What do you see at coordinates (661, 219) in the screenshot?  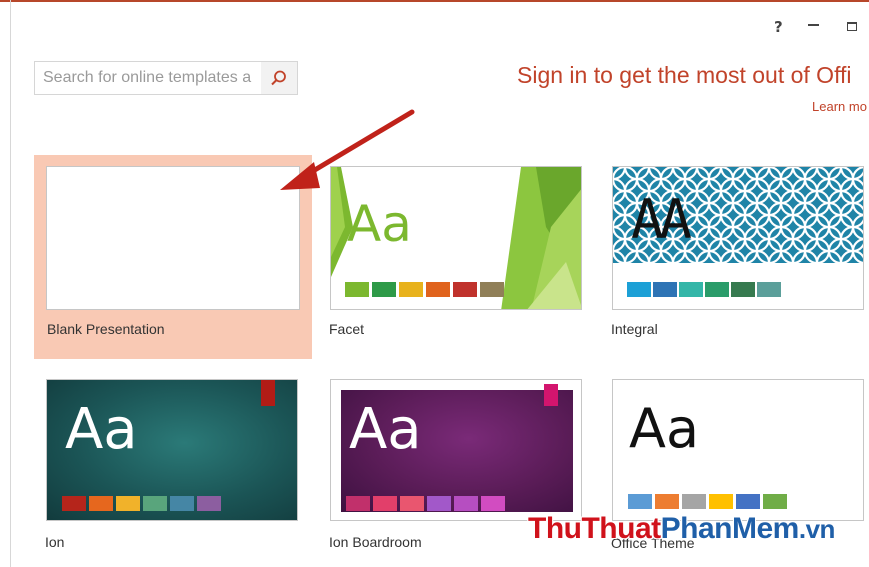 I see `theme-sample-text: AA` at bounding box center [661, 219].